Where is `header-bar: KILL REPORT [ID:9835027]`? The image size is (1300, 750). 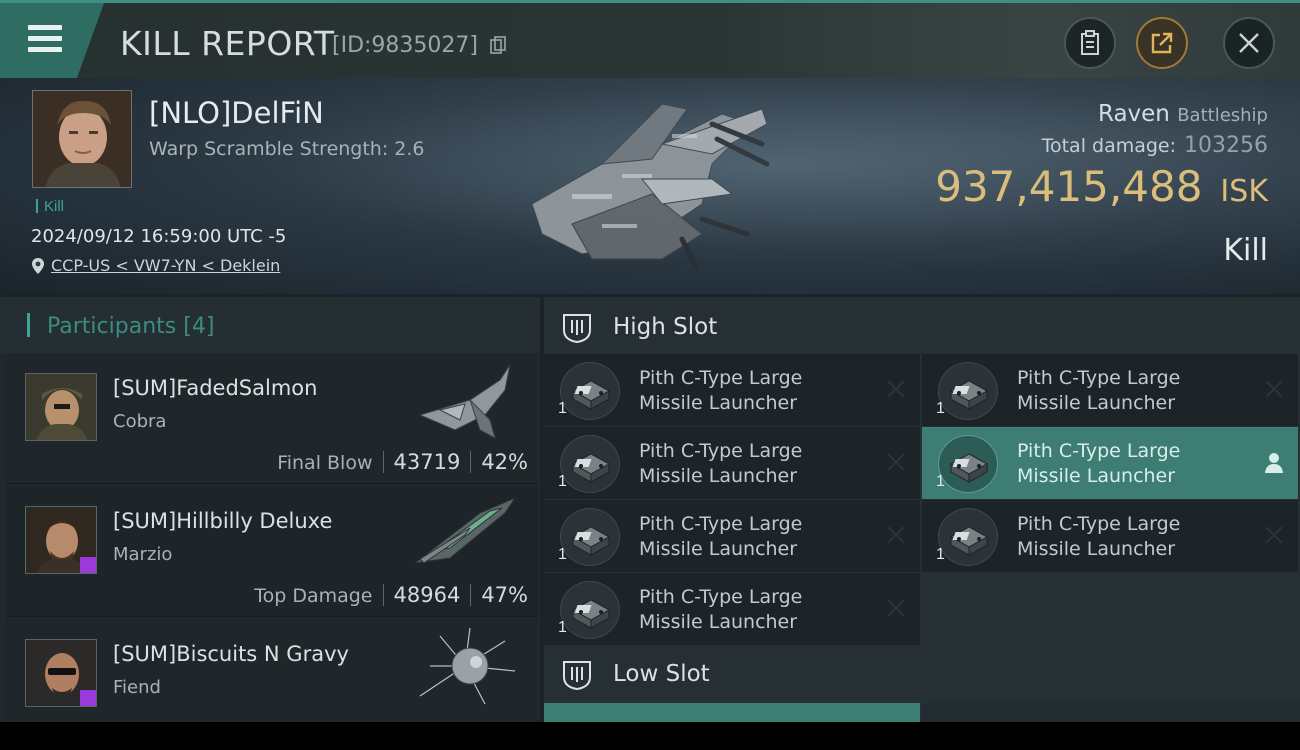 header-bar: KILL REPORT [ID:9835027] is located at coordinates (650, 39).